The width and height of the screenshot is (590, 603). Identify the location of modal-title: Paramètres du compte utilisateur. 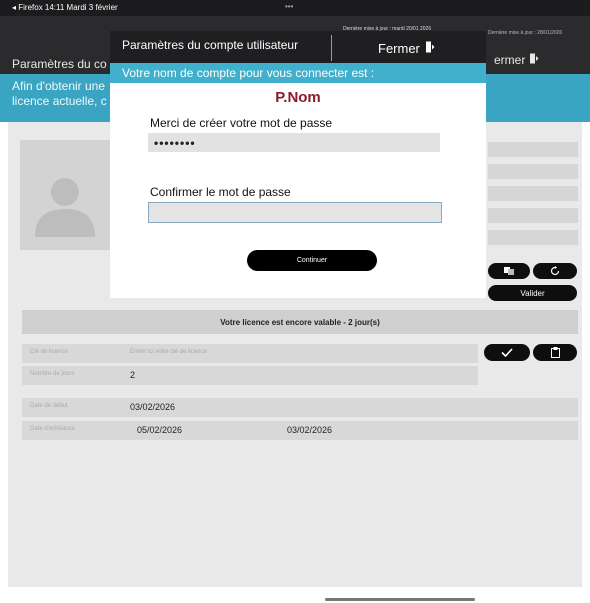
(210, 45).